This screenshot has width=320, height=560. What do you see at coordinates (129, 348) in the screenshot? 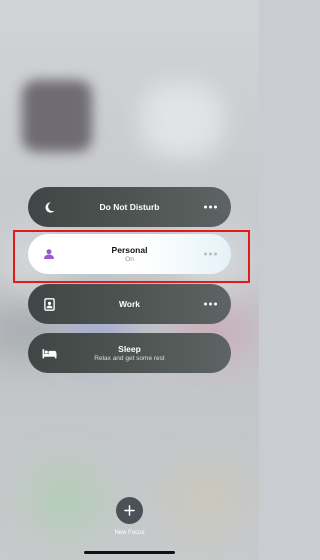
I see `focus-label: Sleep` at bounding box center [129, 348].